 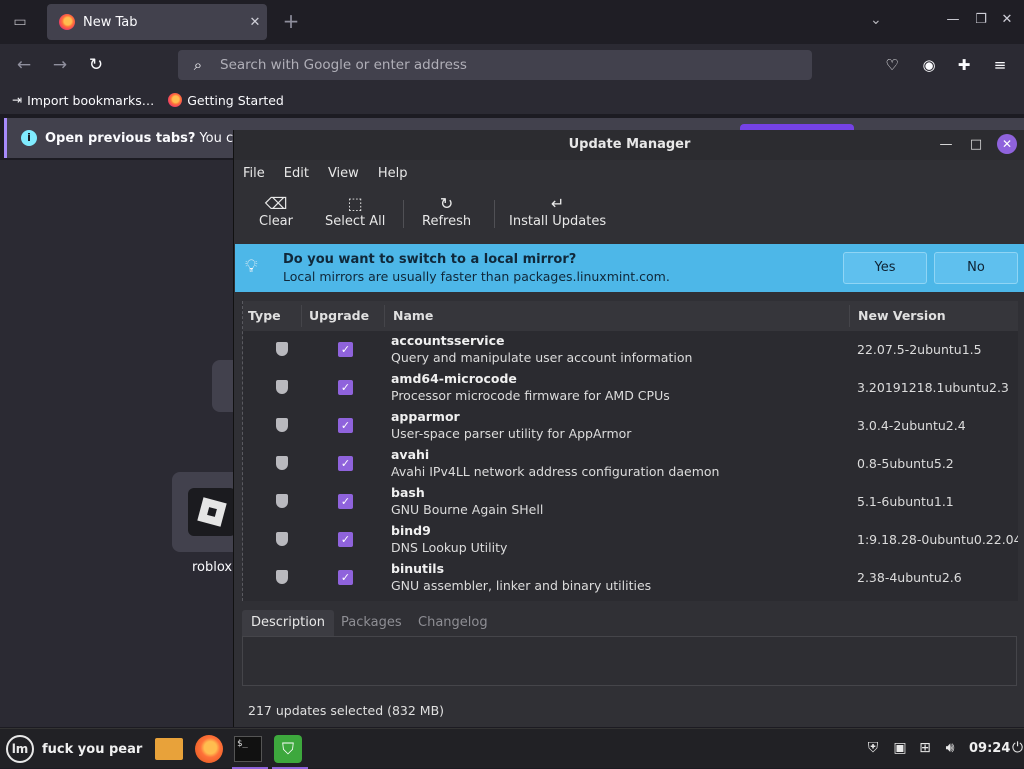 I want to click on clear-button: ⌫ Clear, so click(x=276, y=211).